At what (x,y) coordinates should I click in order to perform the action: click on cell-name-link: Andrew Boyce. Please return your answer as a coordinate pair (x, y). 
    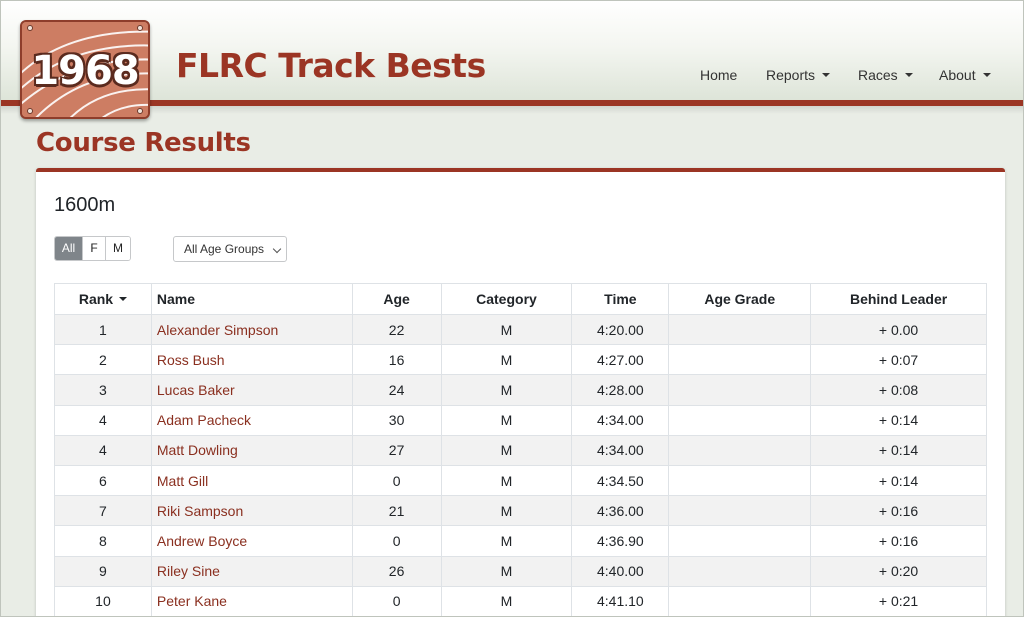
    Looking at the image, I should click on (251, 541).